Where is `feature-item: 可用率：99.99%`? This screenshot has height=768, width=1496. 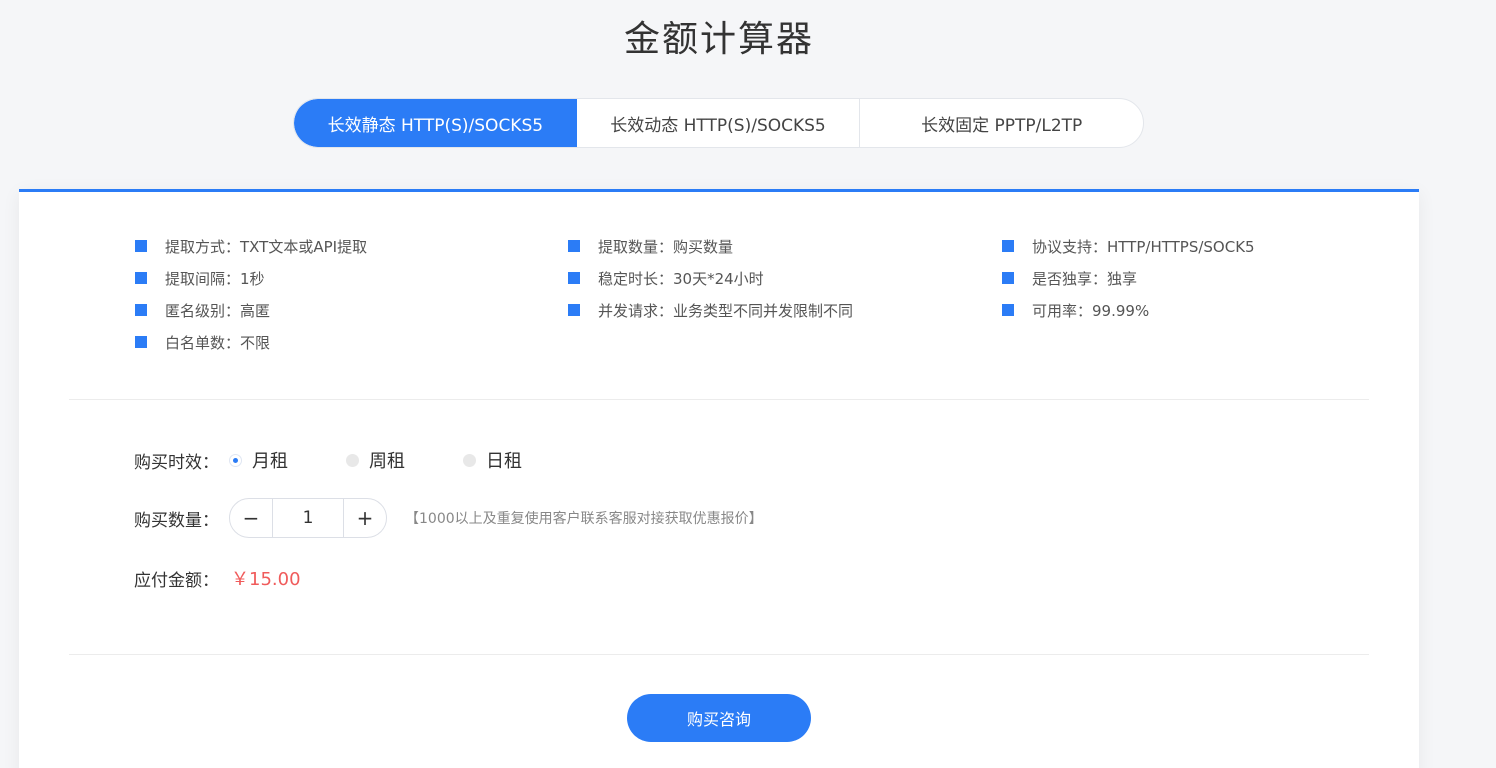 feature-item: 可用率：99.99% is located at coordinates (1162, 311).